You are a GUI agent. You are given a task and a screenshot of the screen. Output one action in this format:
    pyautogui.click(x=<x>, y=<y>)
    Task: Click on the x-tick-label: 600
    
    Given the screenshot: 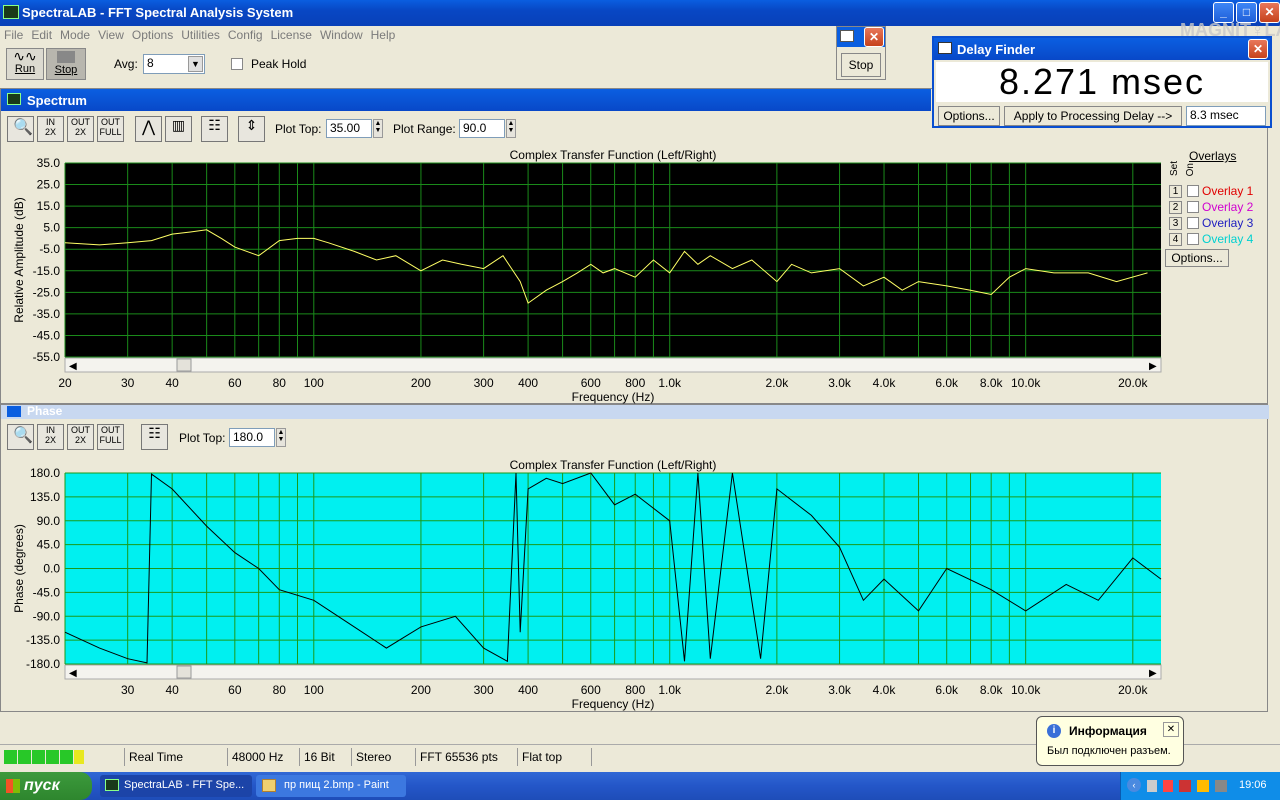 What is the action you would take?
    pyautogui.click(x=591, y=383)
    